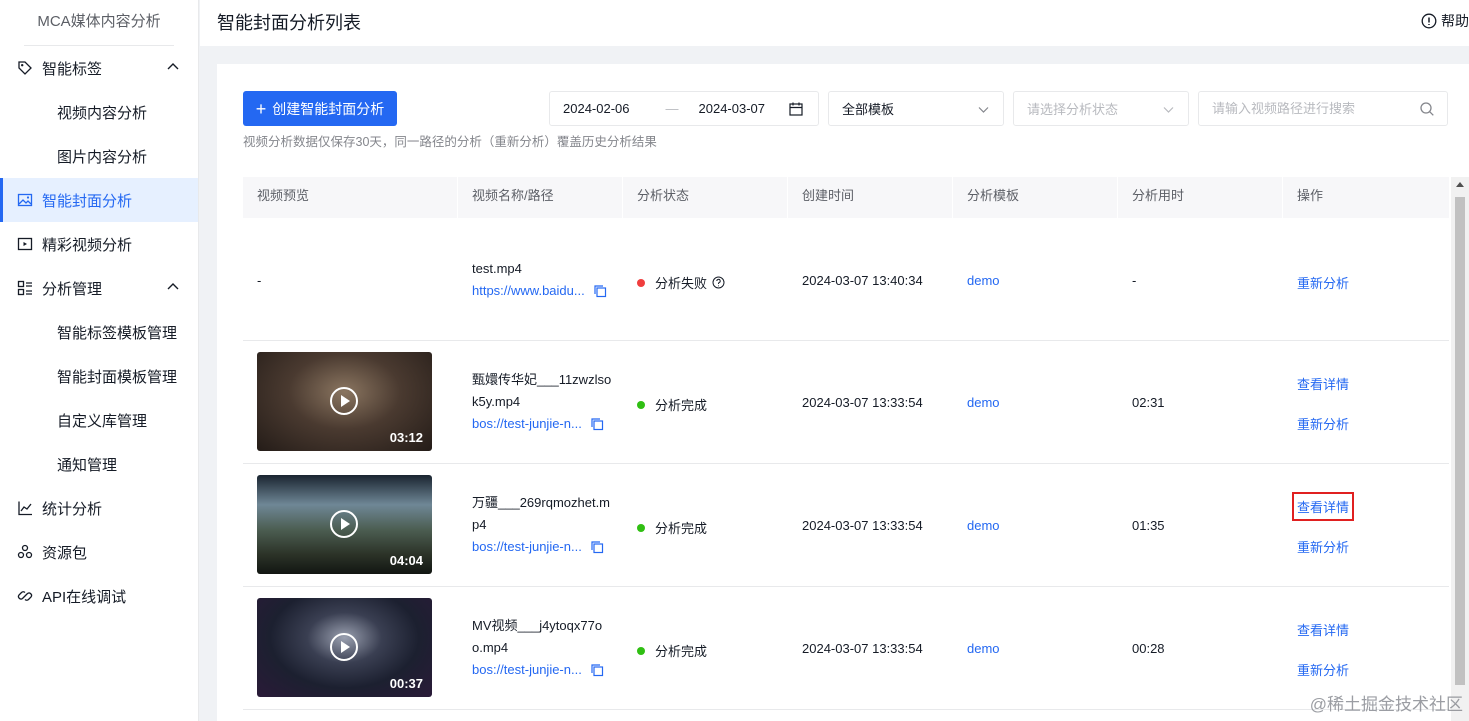  Describe the element at coordinates (993, 195) in the screenshot. I see `col-header-template: 分析模板` at that location.